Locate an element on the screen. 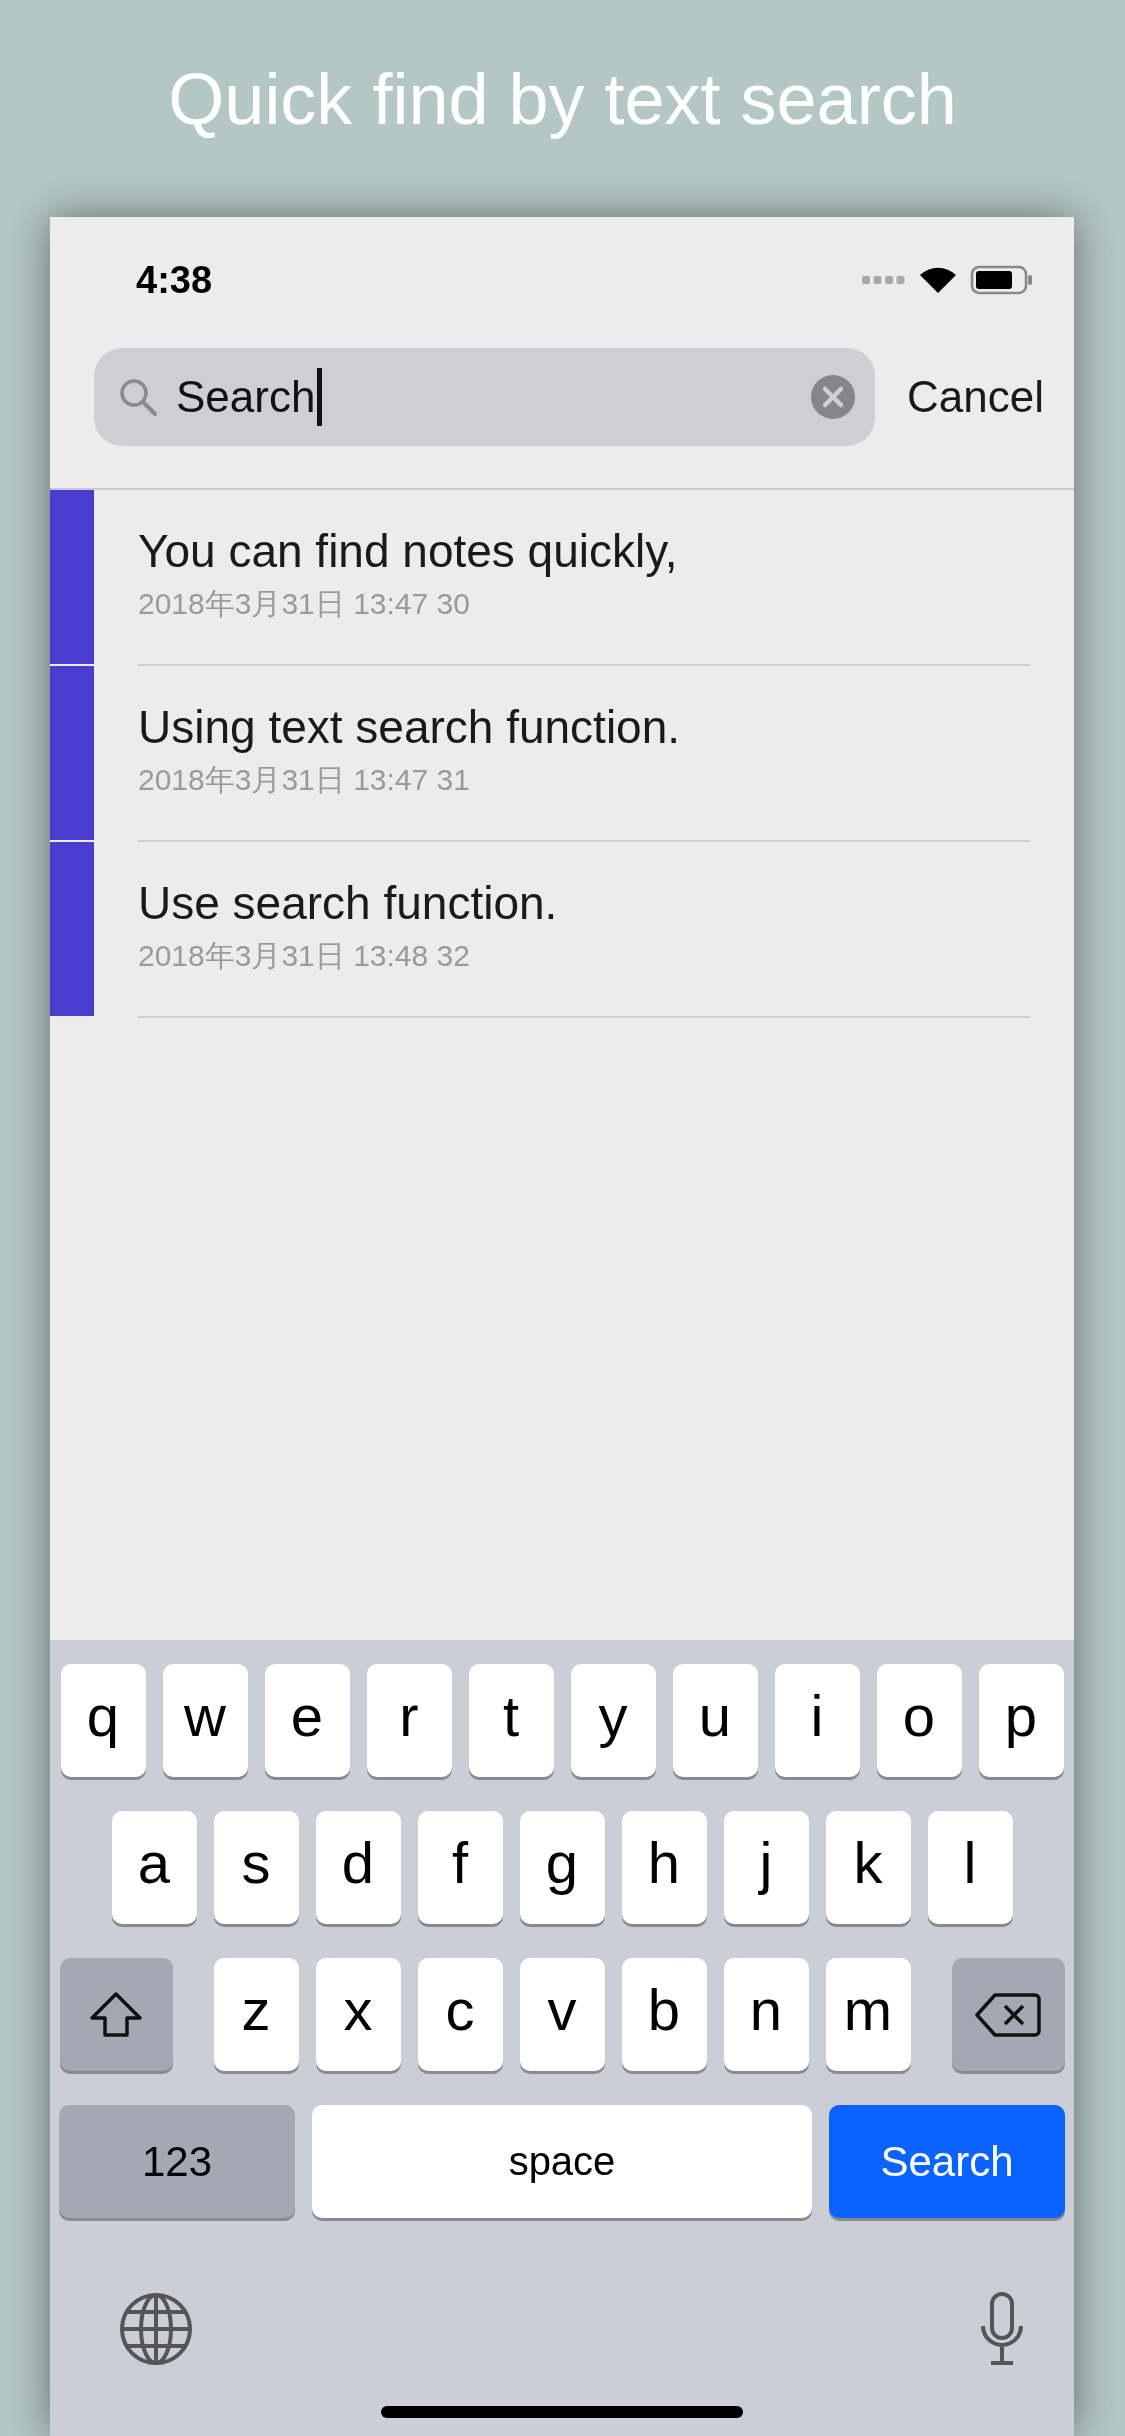  globe-icon is located at coordinates (156, 2329).